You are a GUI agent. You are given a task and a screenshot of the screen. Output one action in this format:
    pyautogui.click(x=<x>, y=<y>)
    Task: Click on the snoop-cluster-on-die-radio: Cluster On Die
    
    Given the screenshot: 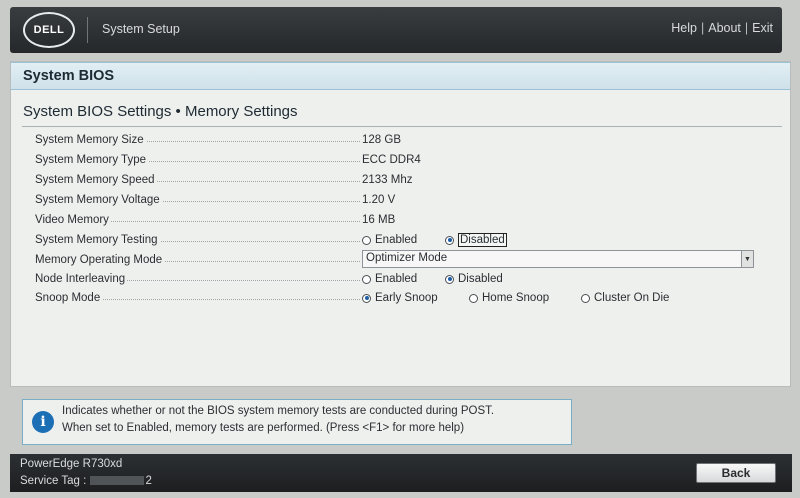 What is the action you would take?
    pyautogui.click(x=625, y=298)
    